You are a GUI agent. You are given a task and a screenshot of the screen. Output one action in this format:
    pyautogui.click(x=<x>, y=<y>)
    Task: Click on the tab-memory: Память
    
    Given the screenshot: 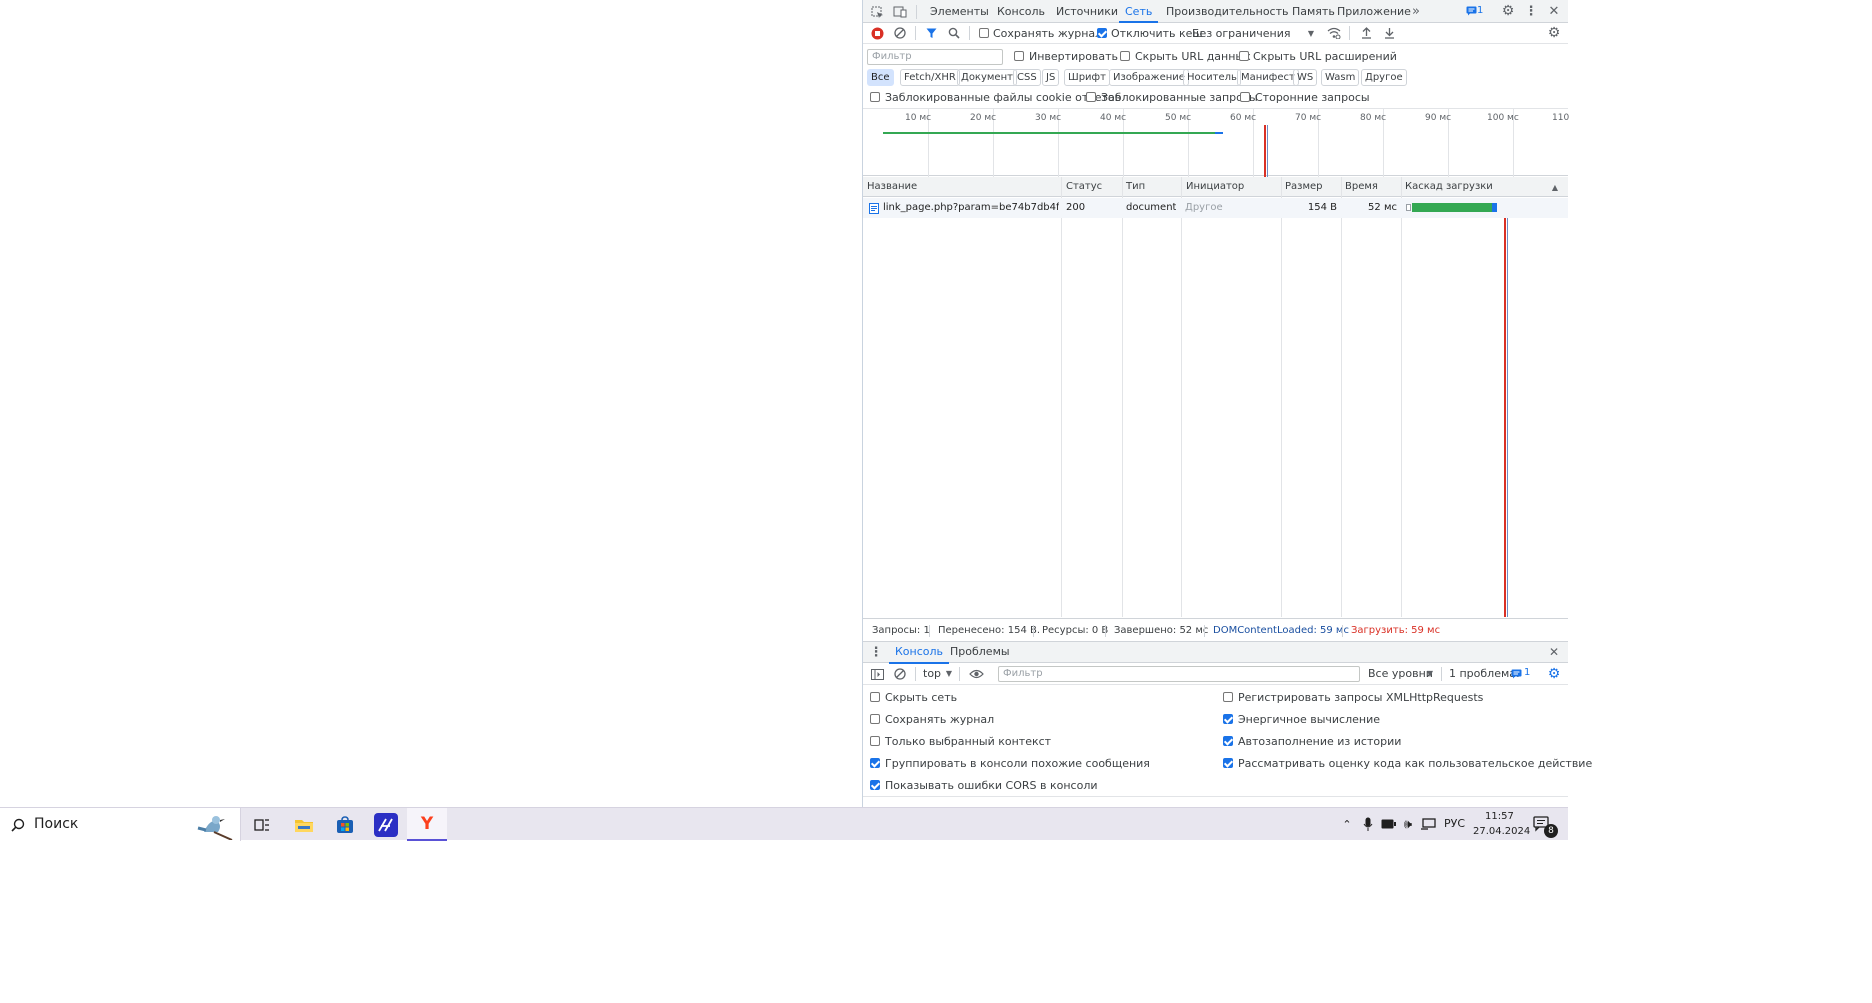 What is the action you would take?
    pyautogui.click(x=1313, y=11)
    